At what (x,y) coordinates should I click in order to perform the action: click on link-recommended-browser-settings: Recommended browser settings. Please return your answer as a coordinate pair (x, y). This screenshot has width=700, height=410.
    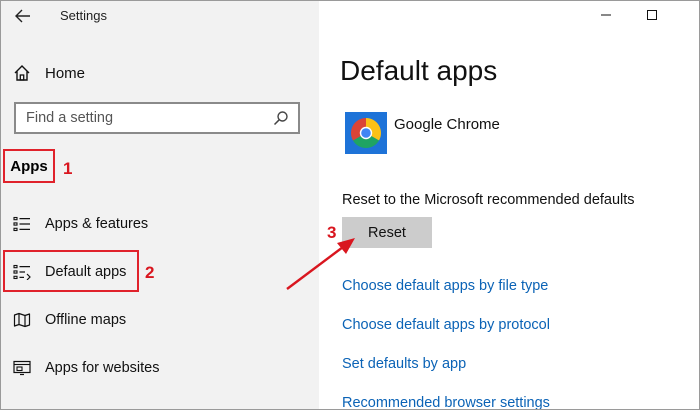
    Looking at the image, I should click on (446, 402).